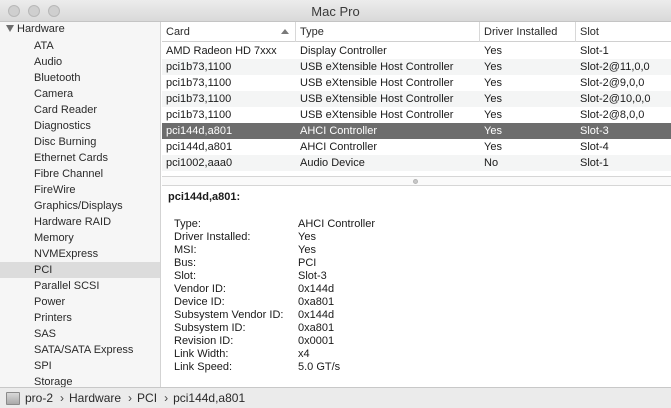  I want to click on column-header-label: Driver Installed, so click(521, 32).